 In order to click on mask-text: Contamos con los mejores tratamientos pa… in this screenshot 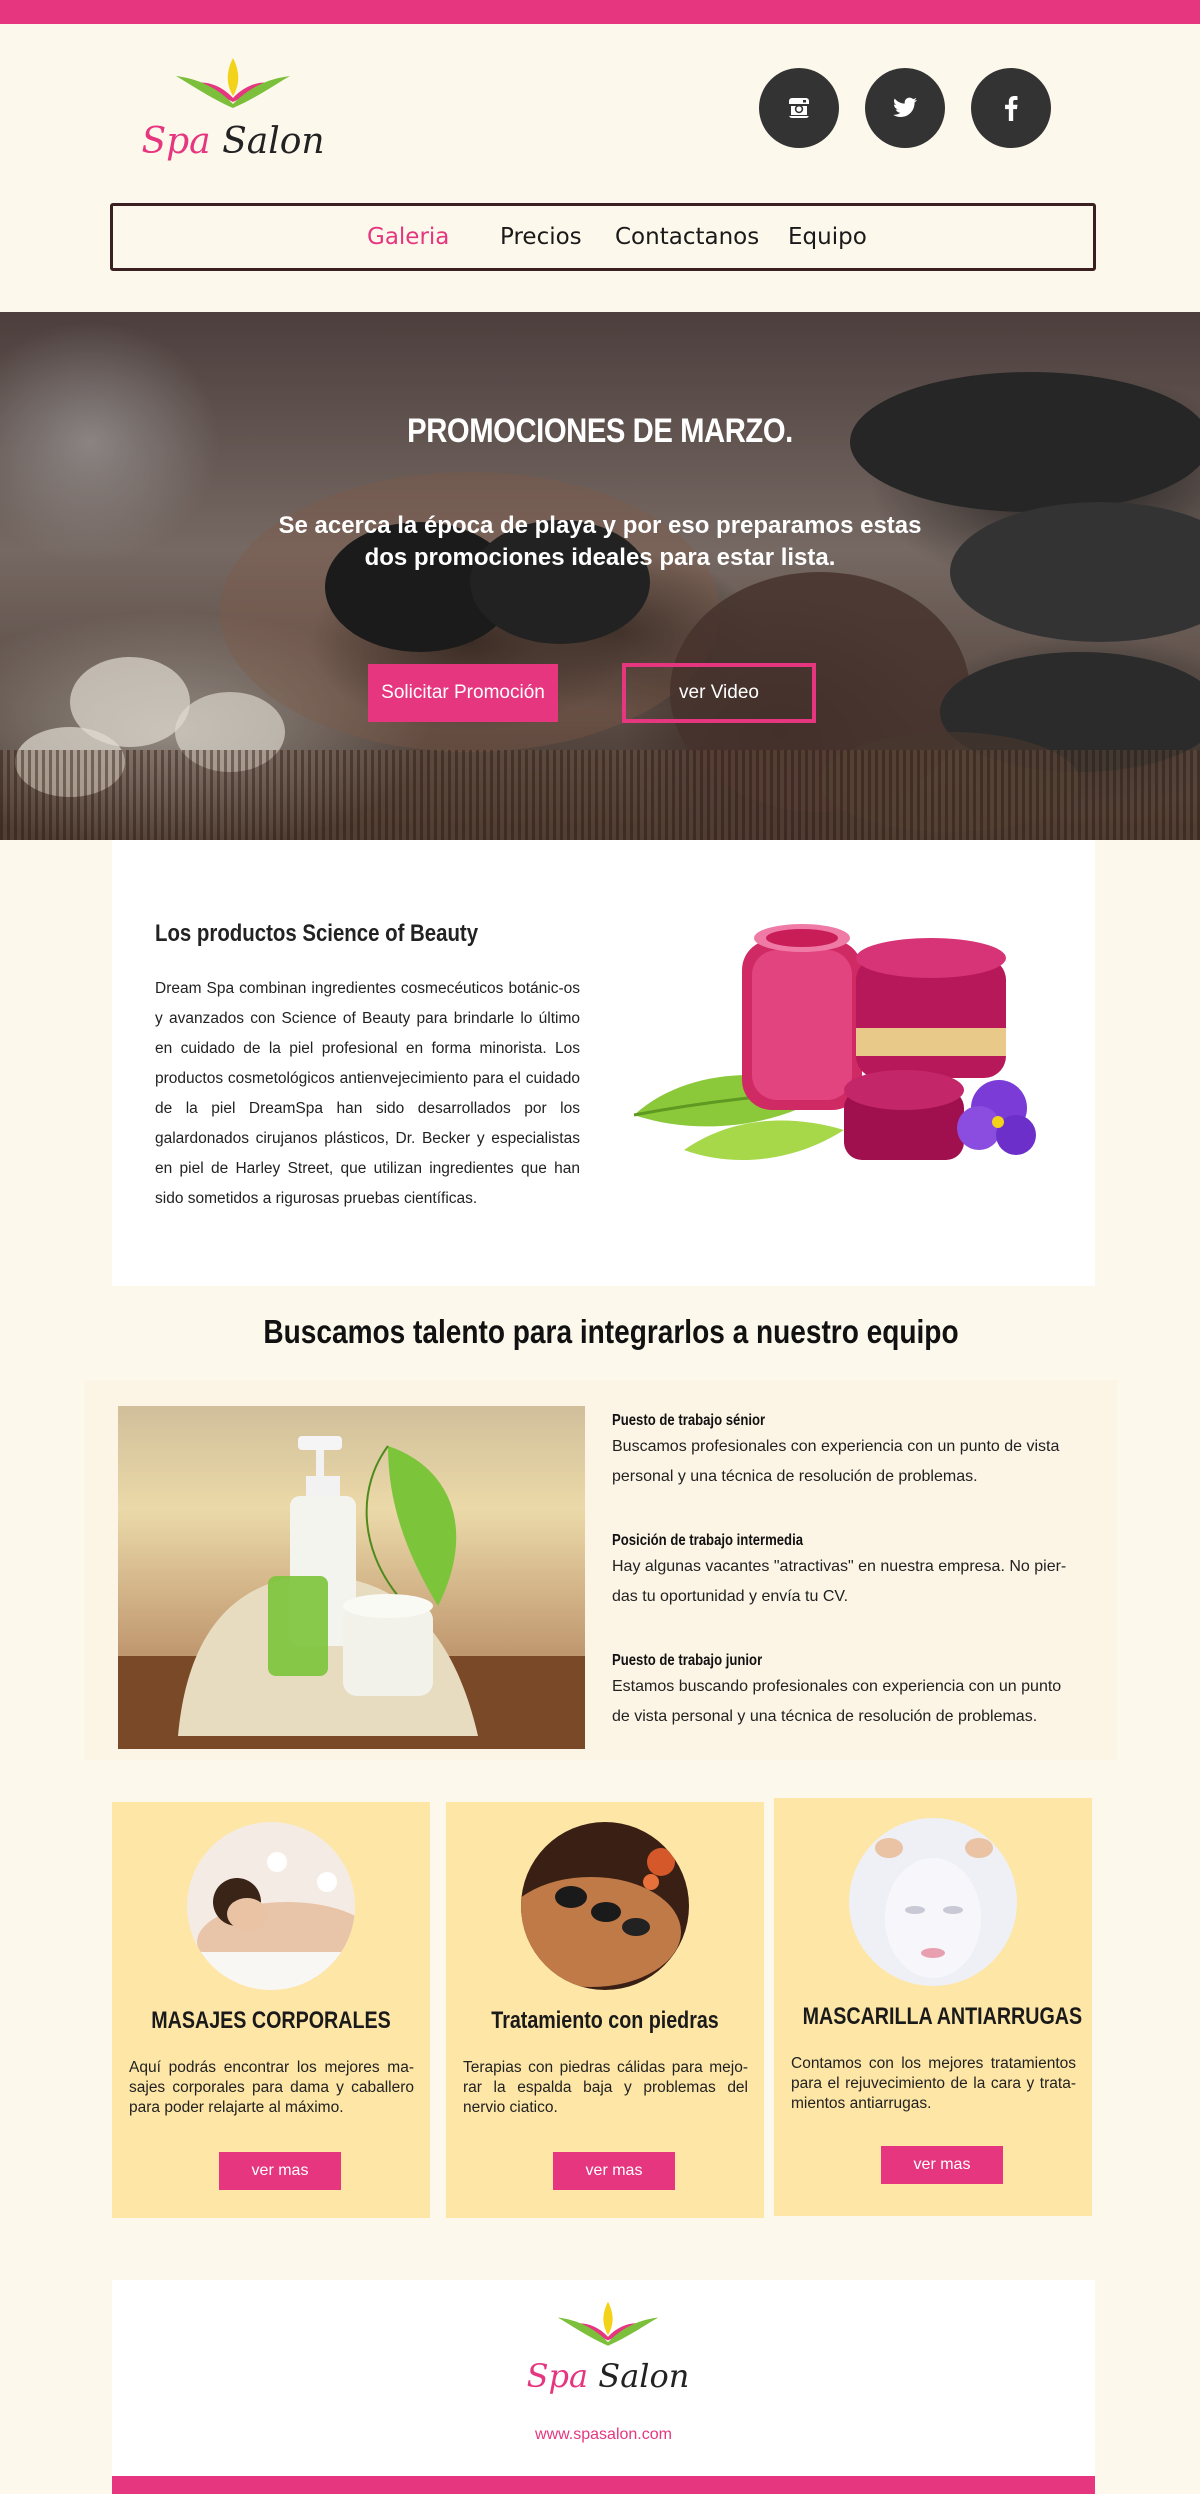, I will do `click(933, 2083)`.